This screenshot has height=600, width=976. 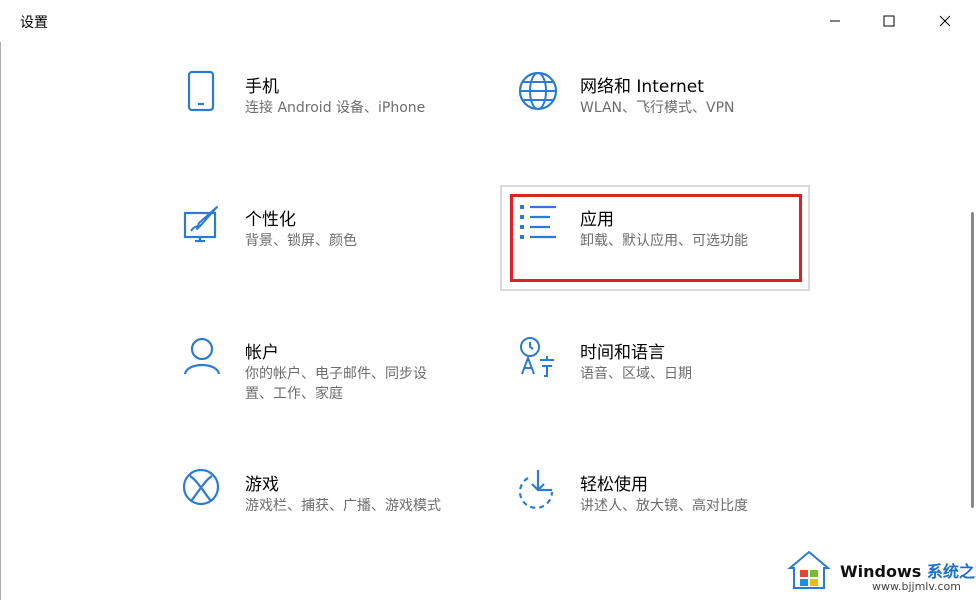 What do you see at coordinates (336, 374) in the screenshot?
I see `tile-desc-line: 你的帐户、电子邮件、同步设` at bounding box center [336, 374].